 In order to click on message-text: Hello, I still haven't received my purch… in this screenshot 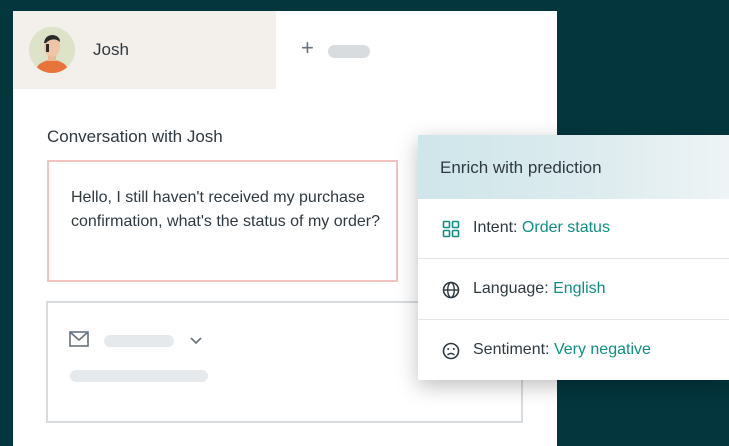, I will do `click(225, 209)`.